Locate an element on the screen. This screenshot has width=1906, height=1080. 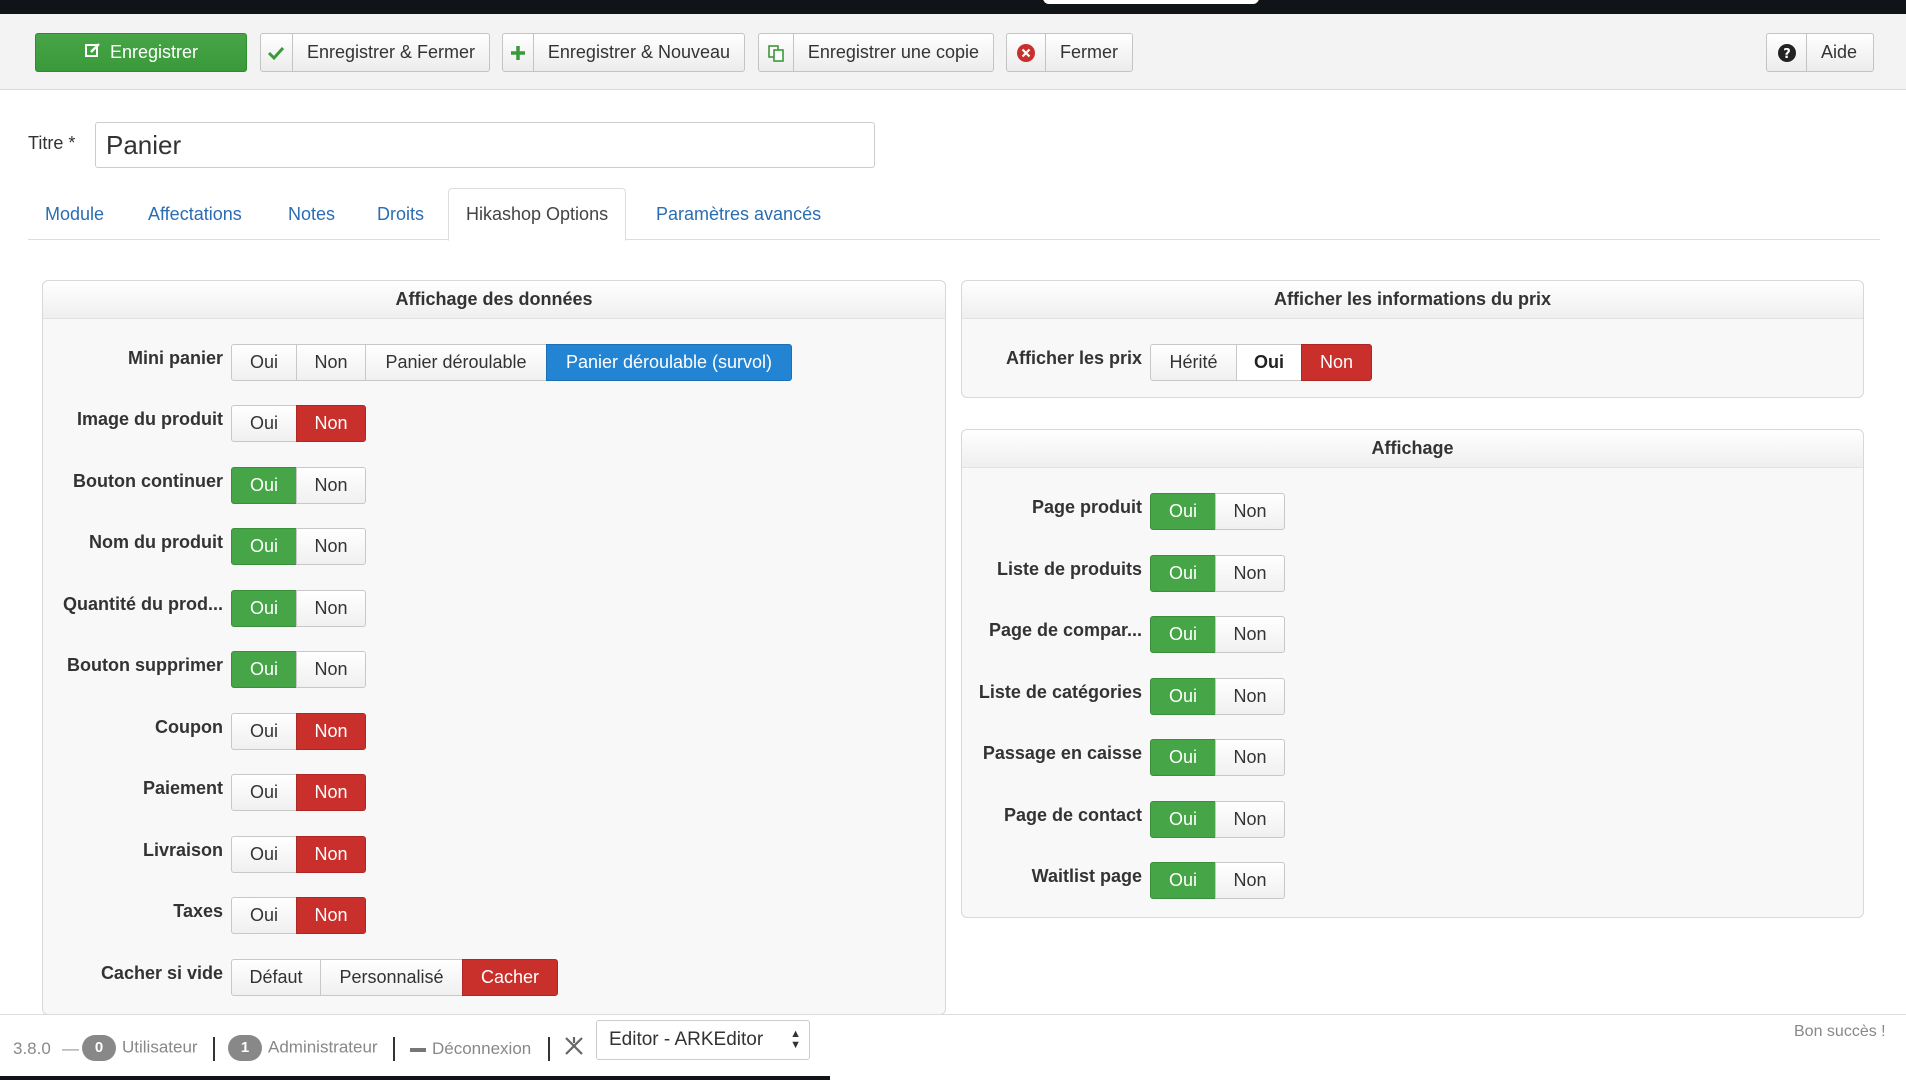
passage-en-caisse-label: Passage en caisse is located at coordinates (1062, 753).